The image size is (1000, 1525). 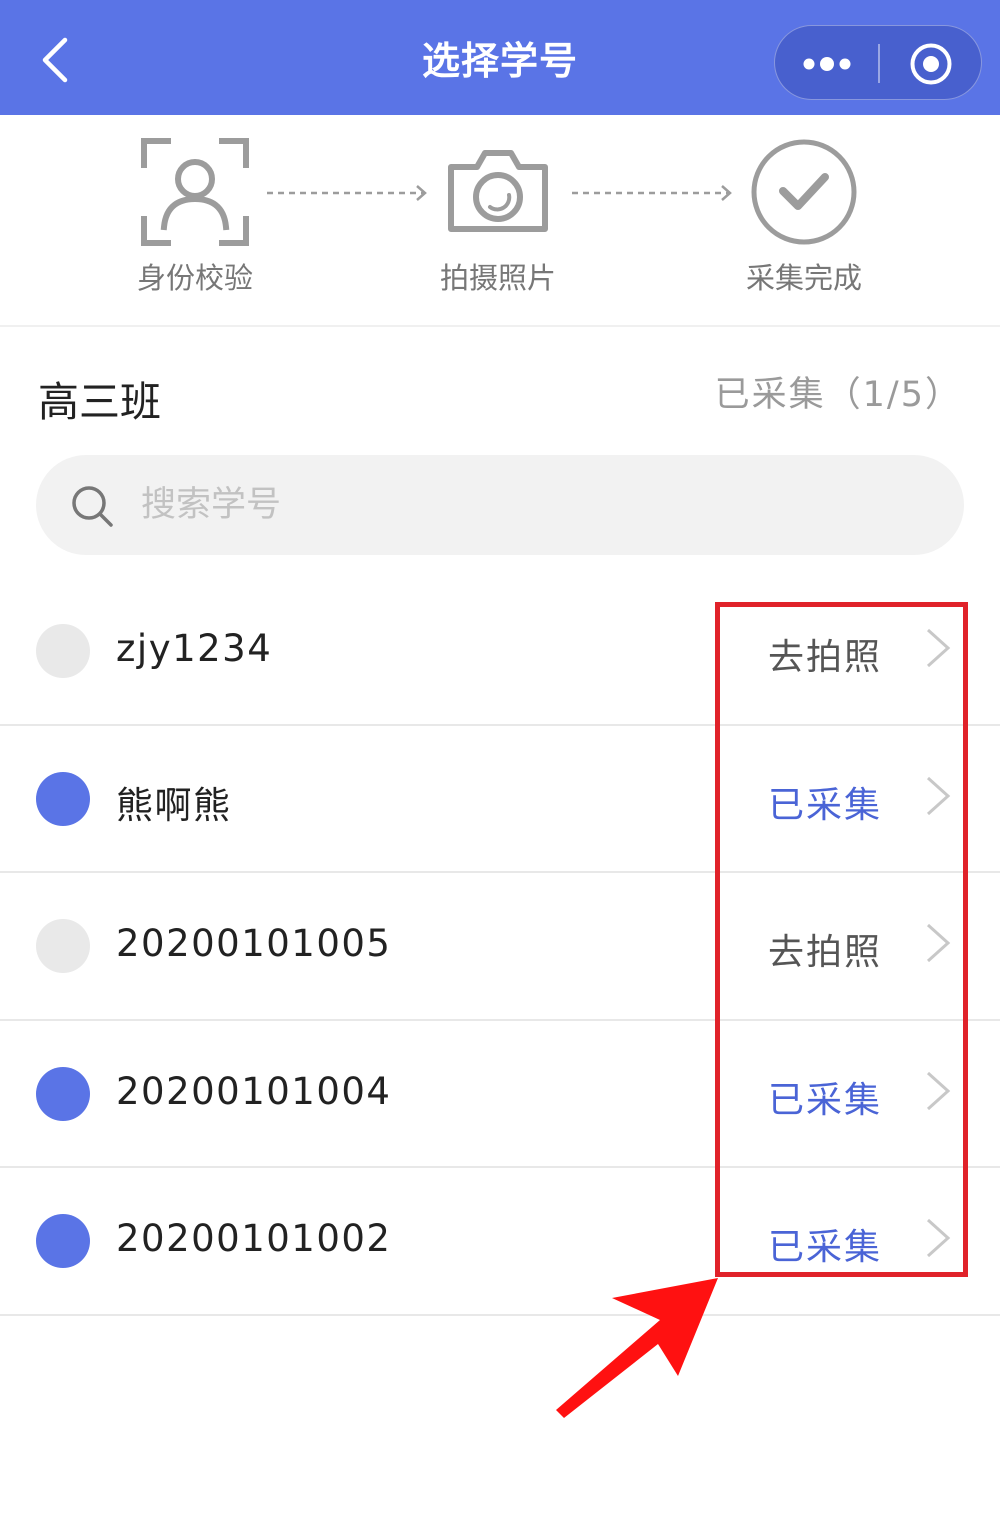 I want to click on close-button, so click(x=931, y=63).